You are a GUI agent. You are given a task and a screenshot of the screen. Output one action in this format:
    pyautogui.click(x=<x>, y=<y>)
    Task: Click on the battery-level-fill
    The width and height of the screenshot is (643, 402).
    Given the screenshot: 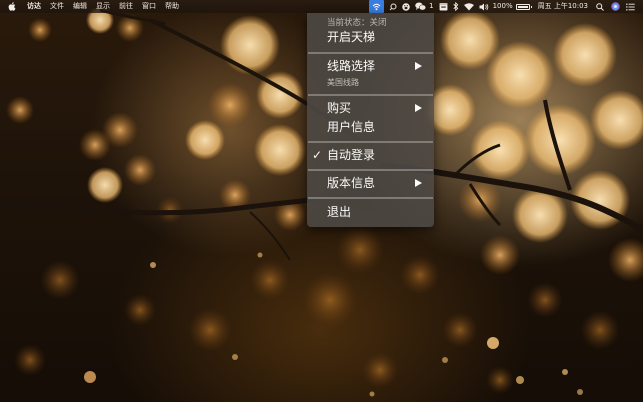 What is the action you would take?
    pyautogui.click(x=522, y=6)
    